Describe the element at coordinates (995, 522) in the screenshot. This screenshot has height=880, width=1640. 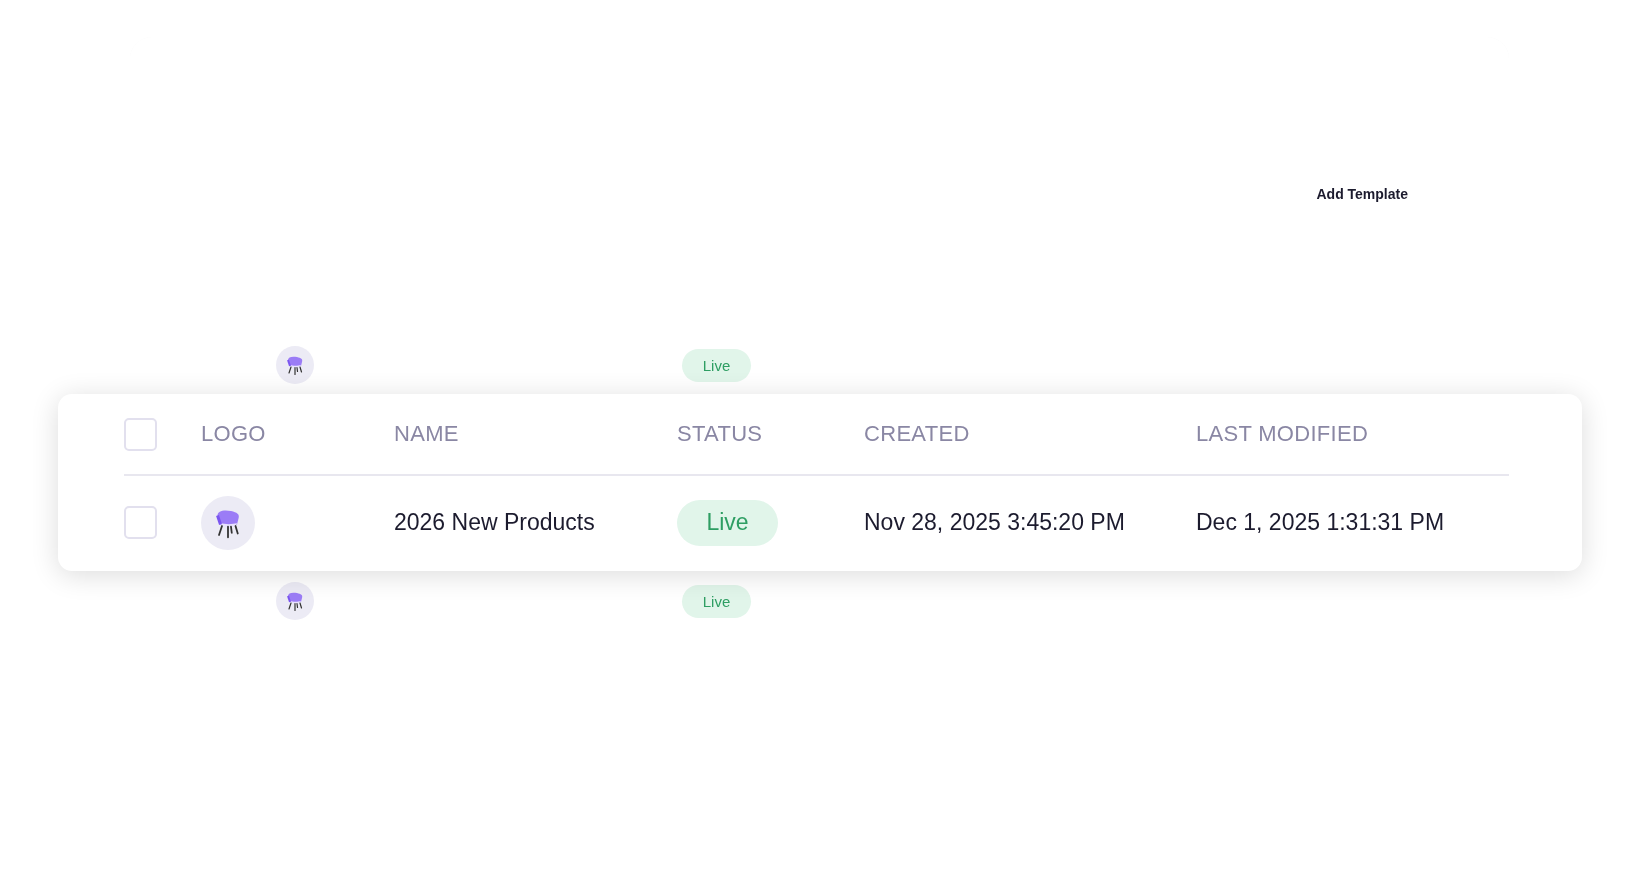
I see `table-cell-text: Nov 28, 2025 3:45:20 PM` at that location.